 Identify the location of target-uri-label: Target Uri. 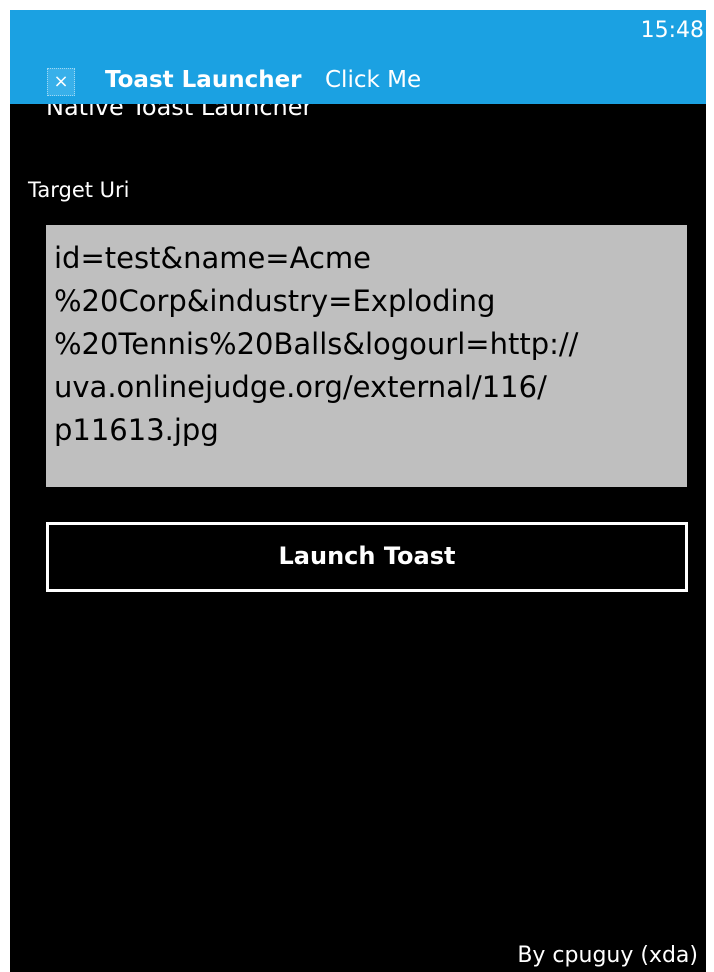
(79, 190).